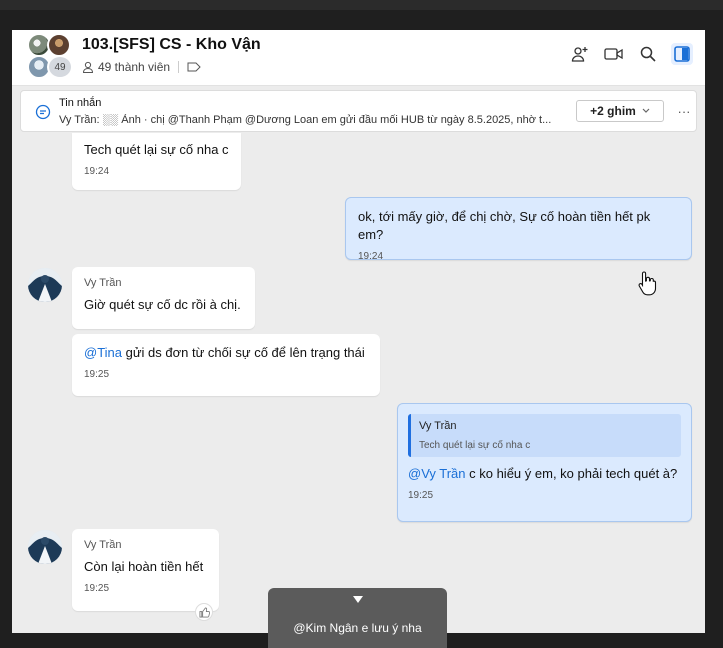  I want to click on conversation-header: 49 103.[SFS] CS - Kho Vận 49 thành viên, so click(358, 58).